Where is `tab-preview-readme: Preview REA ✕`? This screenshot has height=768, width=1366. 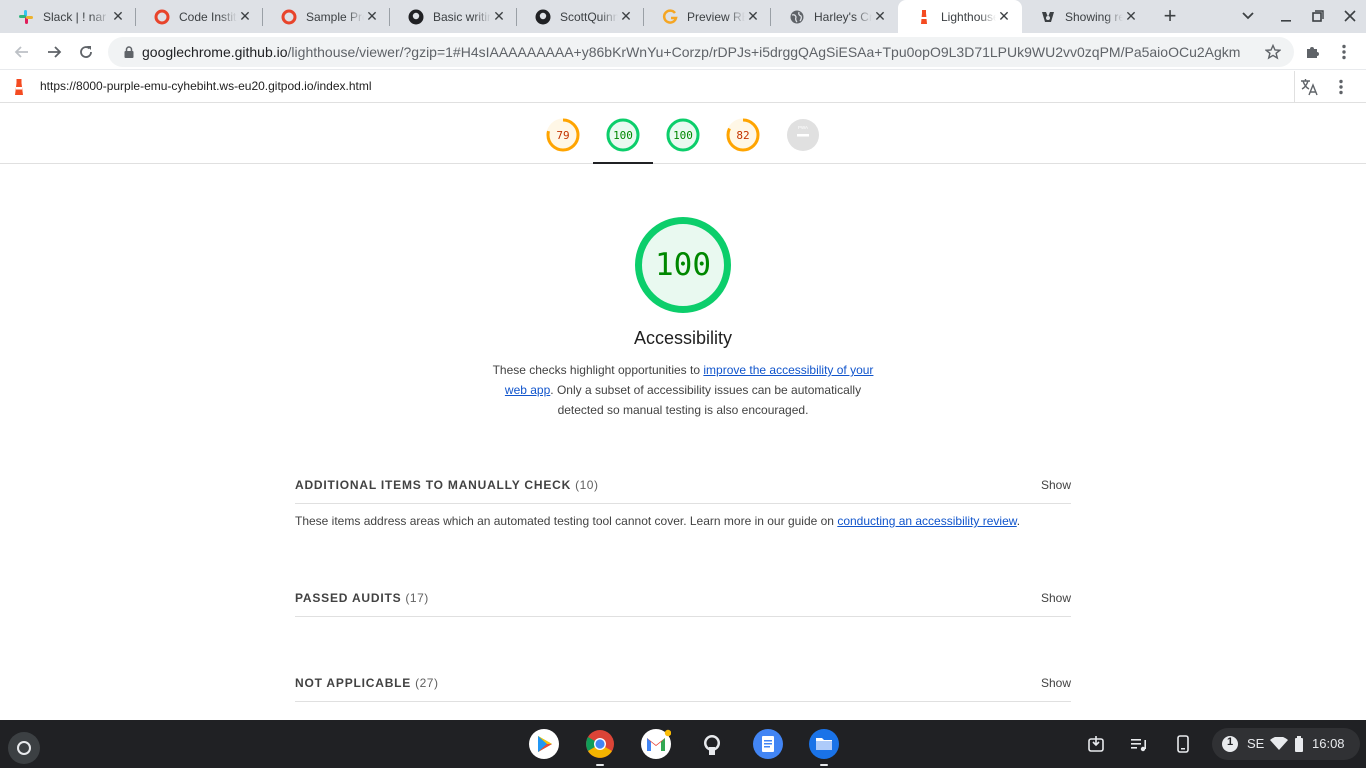 tab-preview-readme: Preview REA ✕ is located at coordinates (707, 16).